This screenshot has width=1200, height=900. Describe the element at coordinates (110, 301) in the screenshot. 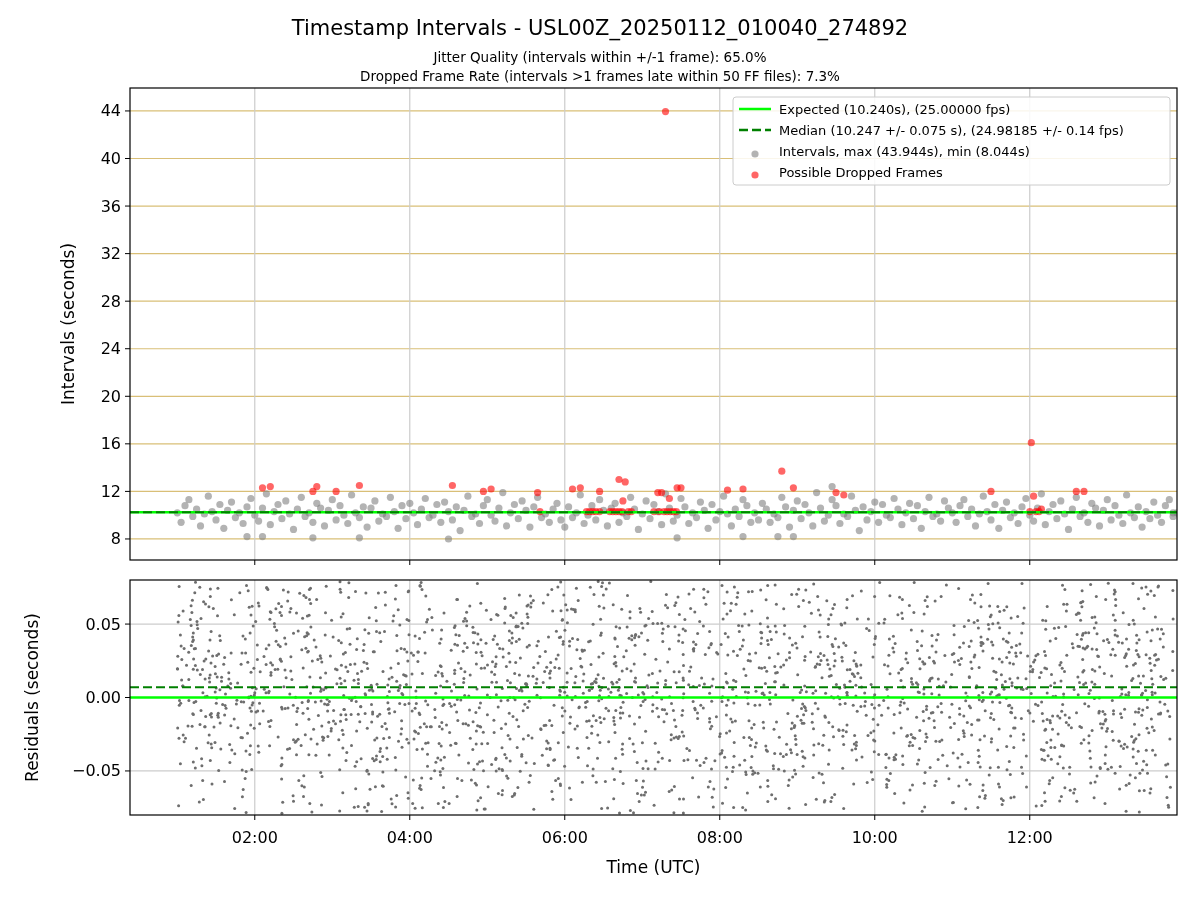

I see `y-tick-label: 28` at that location.